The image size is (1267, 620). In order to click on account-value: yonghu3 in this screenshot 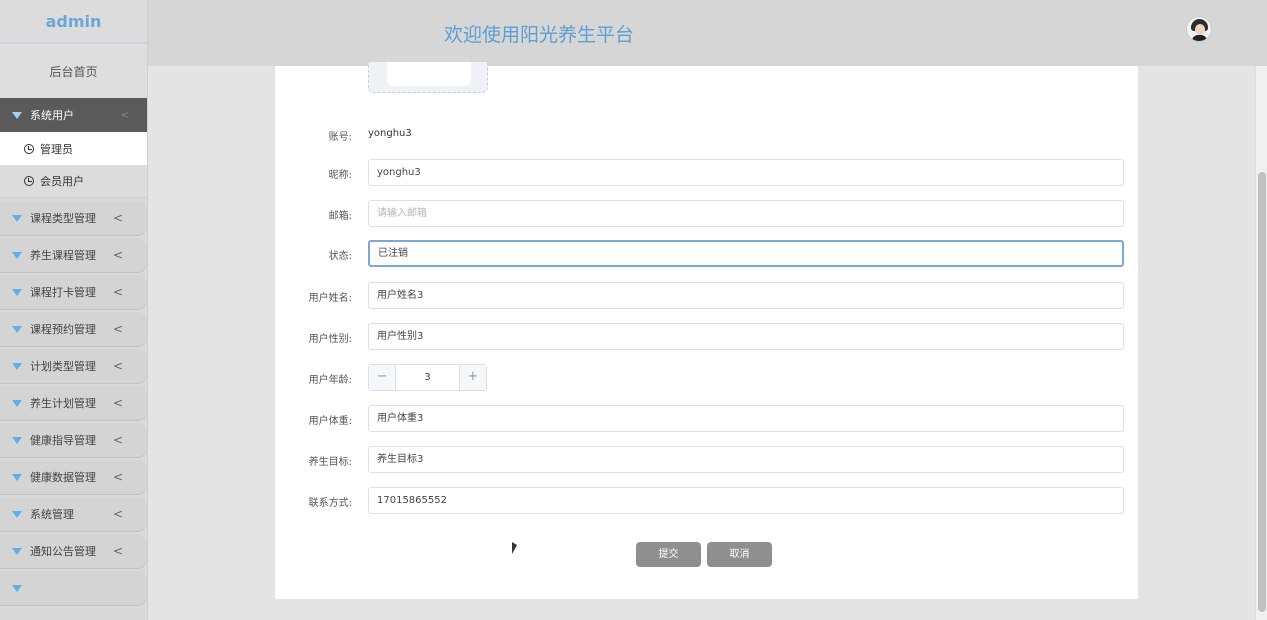, I will do `click(390, 133)`.